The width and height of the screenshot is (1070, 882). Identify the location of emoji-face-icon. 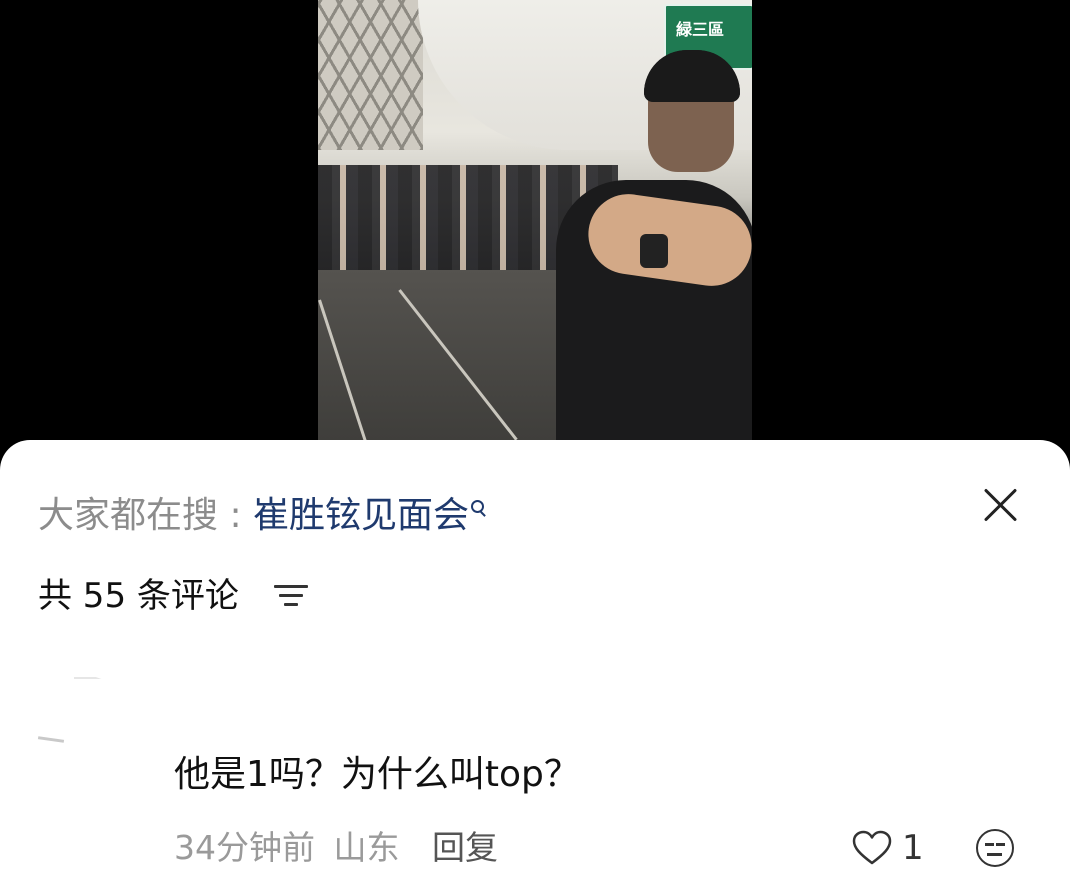
(995, 848).